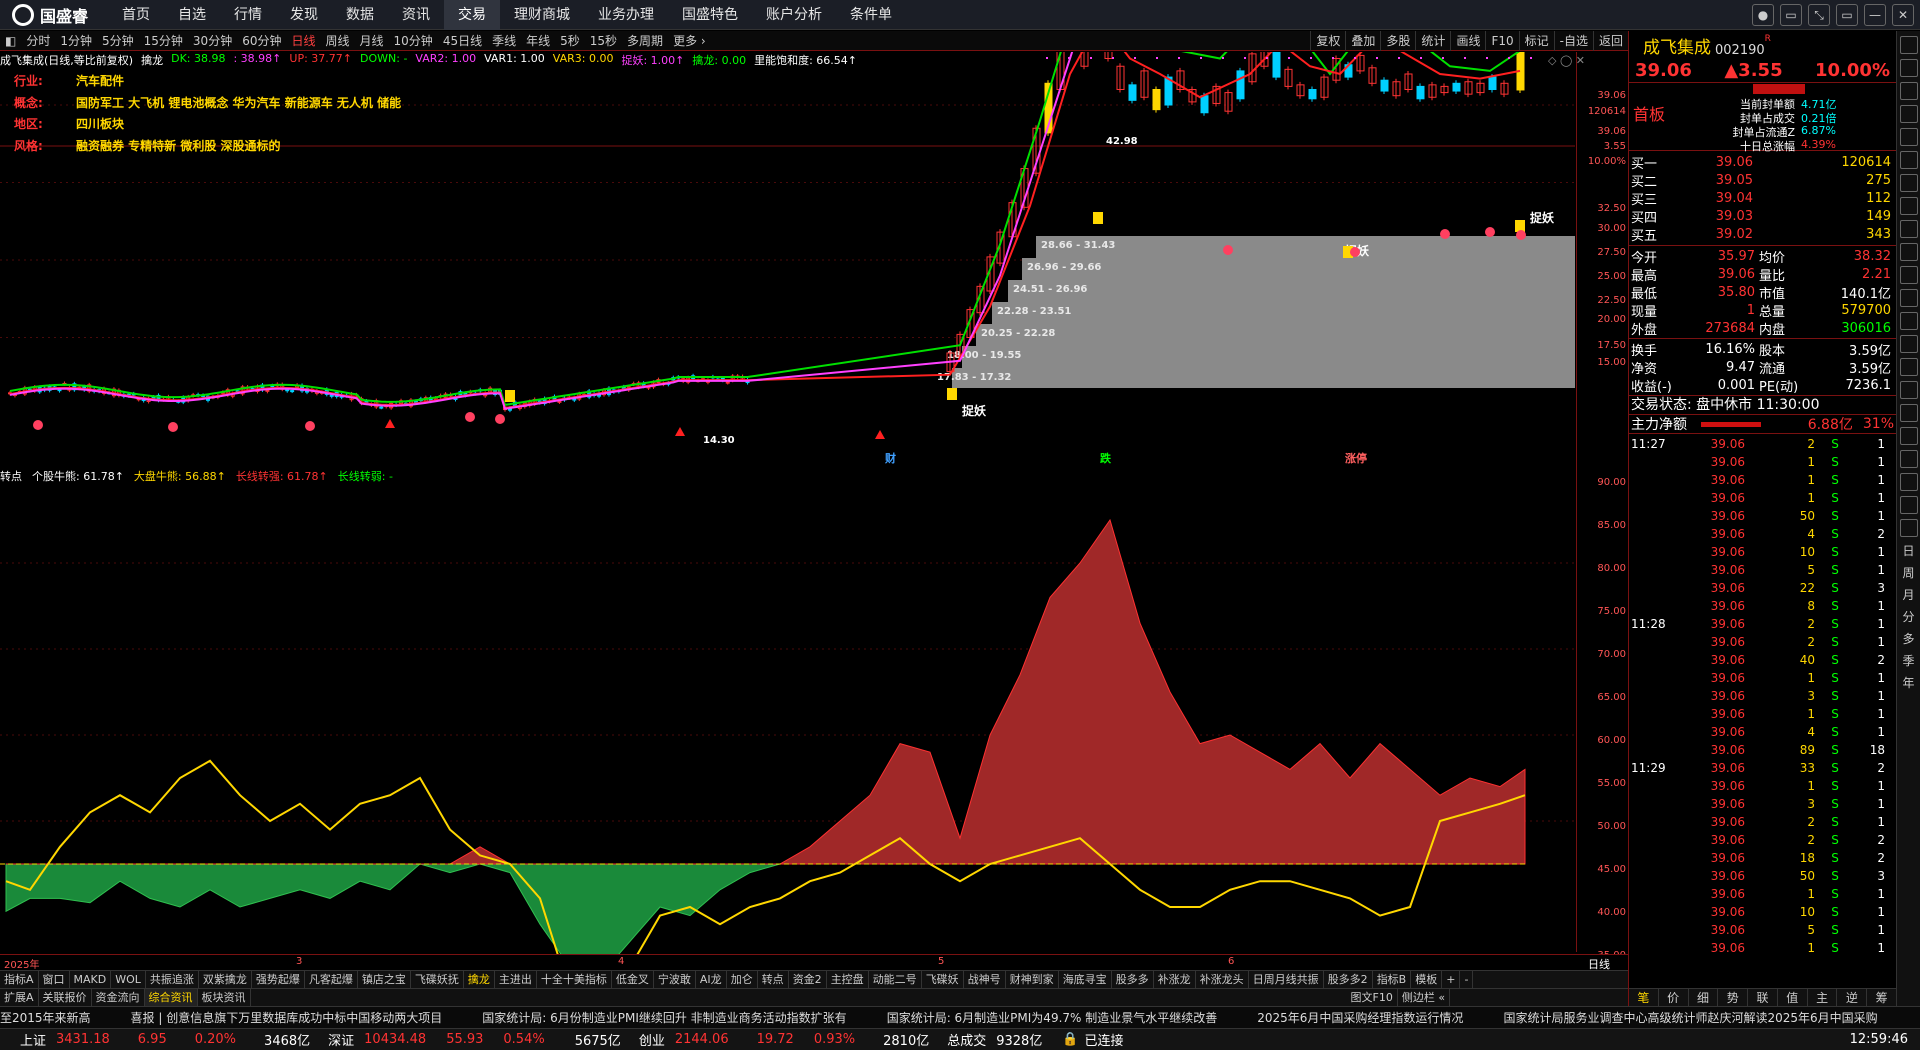 The image size is (1920, 1050). I want to click on indicator-tool-19: 主控盘, so click(848, 979).